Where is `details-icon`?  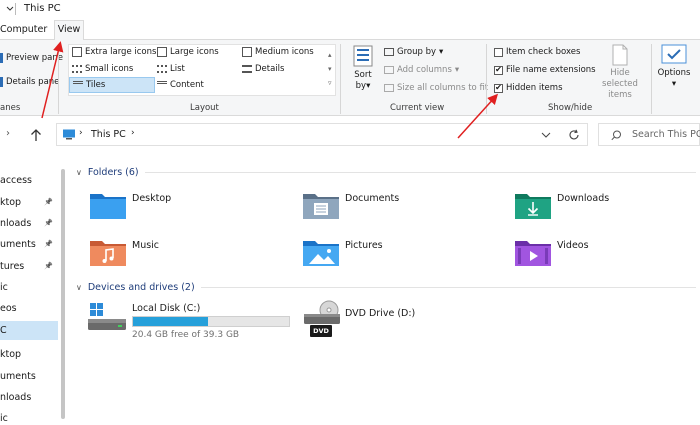
details-icon is located at coordinates (247, 69).